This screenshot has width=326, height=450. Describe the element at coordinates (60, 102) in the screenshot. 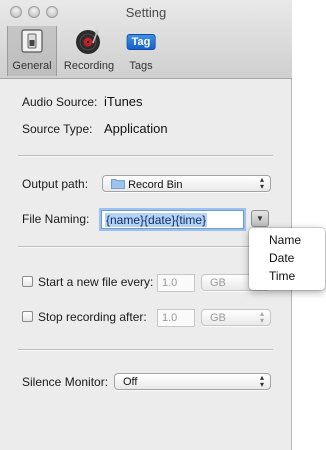

I see `audio-source-label: Audio Source:` at that location.